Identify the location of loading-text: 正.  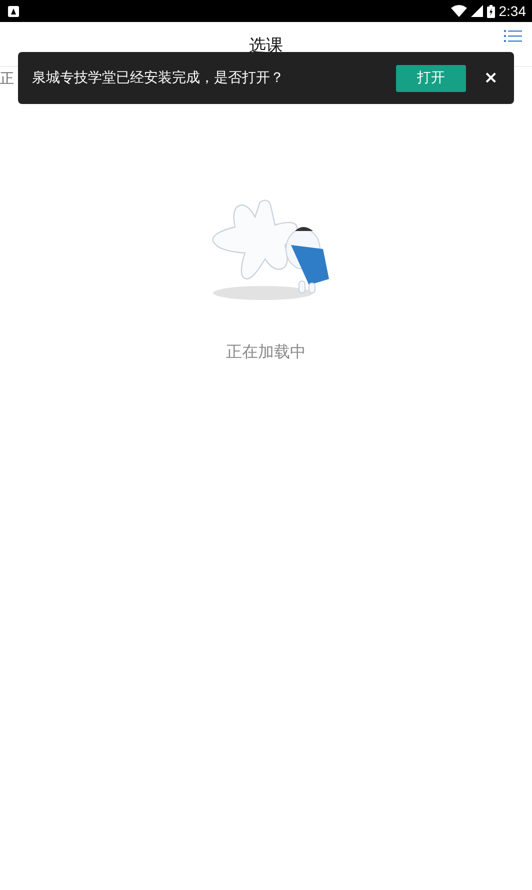
(7, 79).